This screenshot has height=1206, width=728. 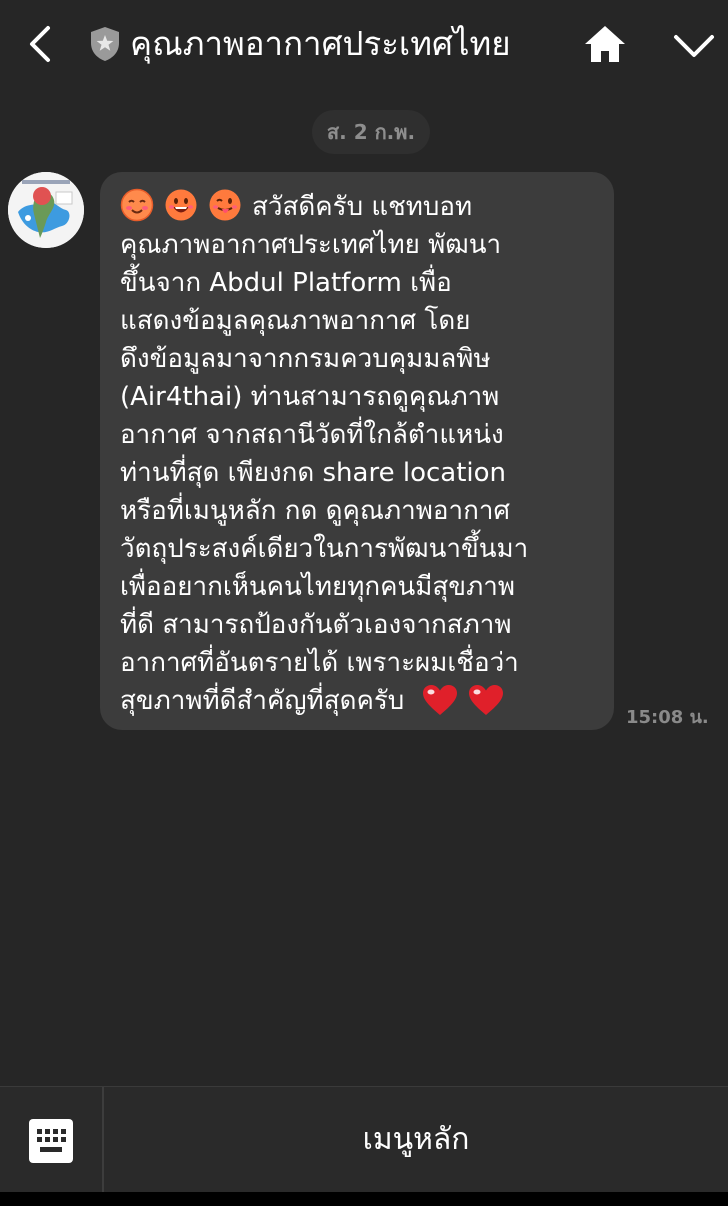 I want to click on message-line: แสดงข้อมูลคุณภาพอากาศ โดย, so click(x=295, y=321).